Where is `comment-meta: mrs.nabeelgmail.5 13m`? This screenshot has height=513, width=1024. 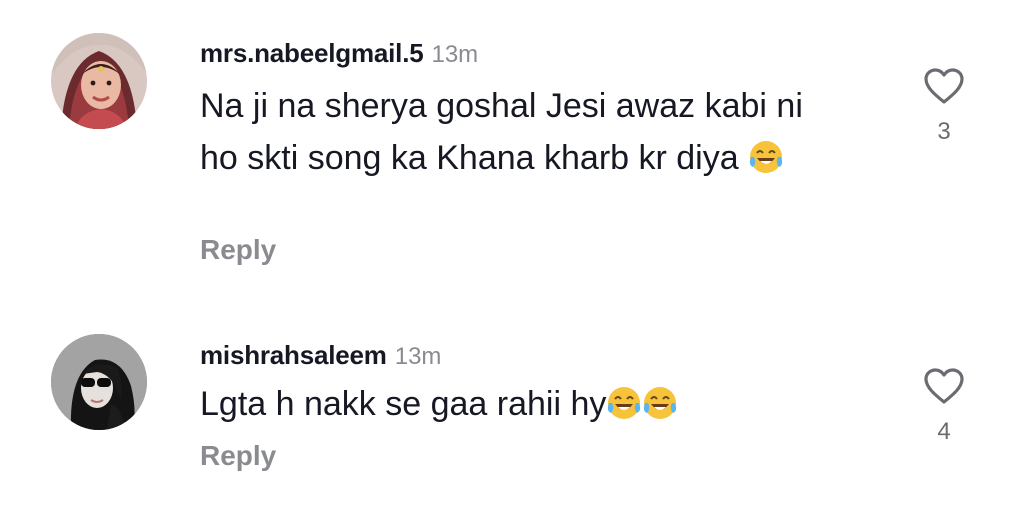 comment-meta: mrs.nabeelgmail.5 13m is located at coordinates (339, 53).